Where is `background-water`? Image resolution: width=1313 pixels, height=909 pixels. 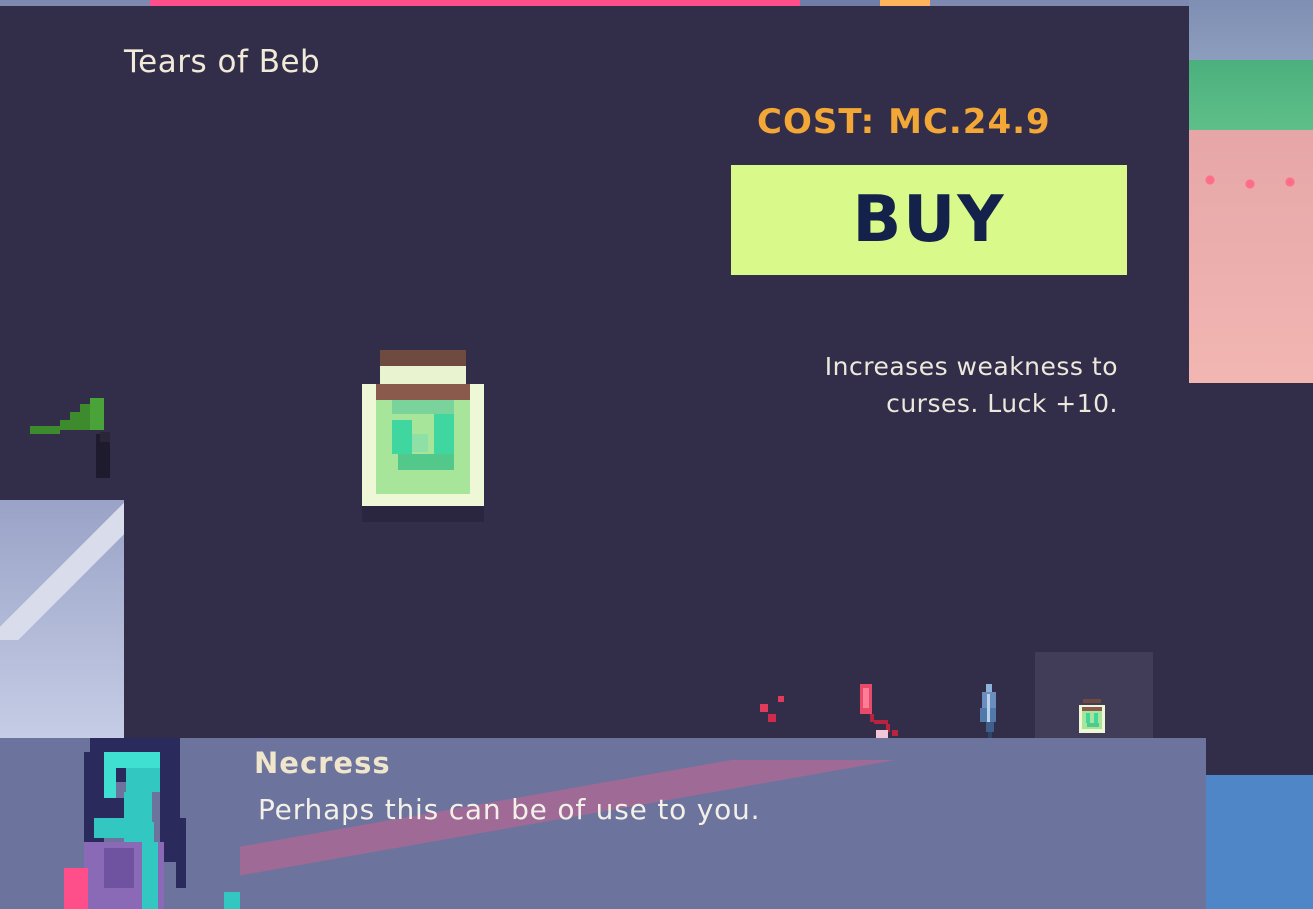 background-water is located at coordinates (1259, 842).